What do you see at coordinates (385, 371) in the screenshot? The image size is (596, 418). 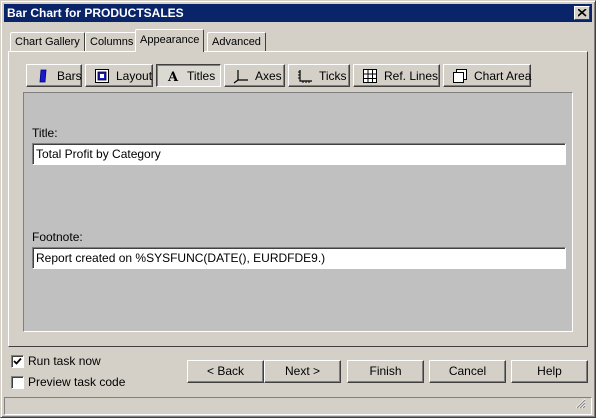 I see `finish-button: Finish` at bounding box center [385, 371].